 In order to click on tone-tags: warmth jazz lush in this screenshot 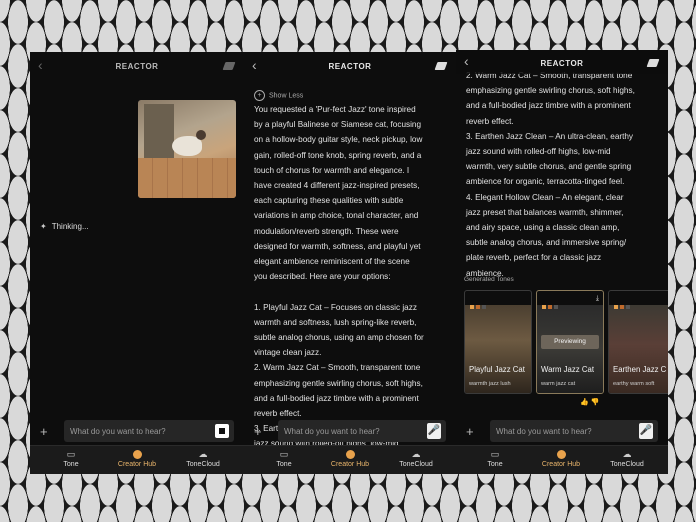, I will do `click(490, 384)`.